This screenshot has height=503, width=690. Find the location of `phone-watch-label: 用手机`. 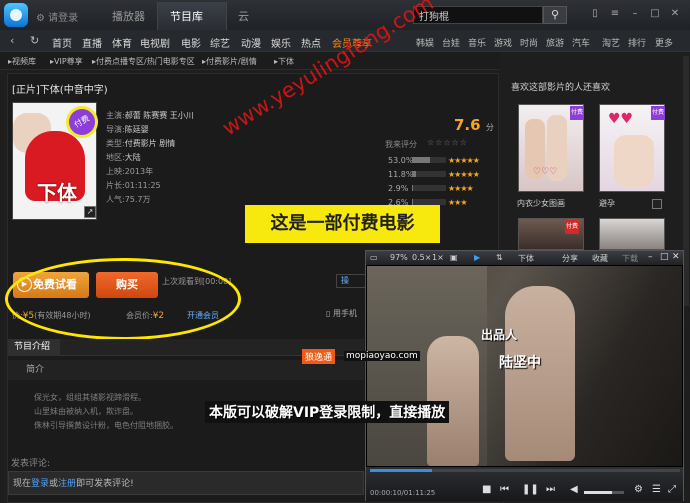

phone-watch-label: 用手机 is located at coordinates (344, 313).